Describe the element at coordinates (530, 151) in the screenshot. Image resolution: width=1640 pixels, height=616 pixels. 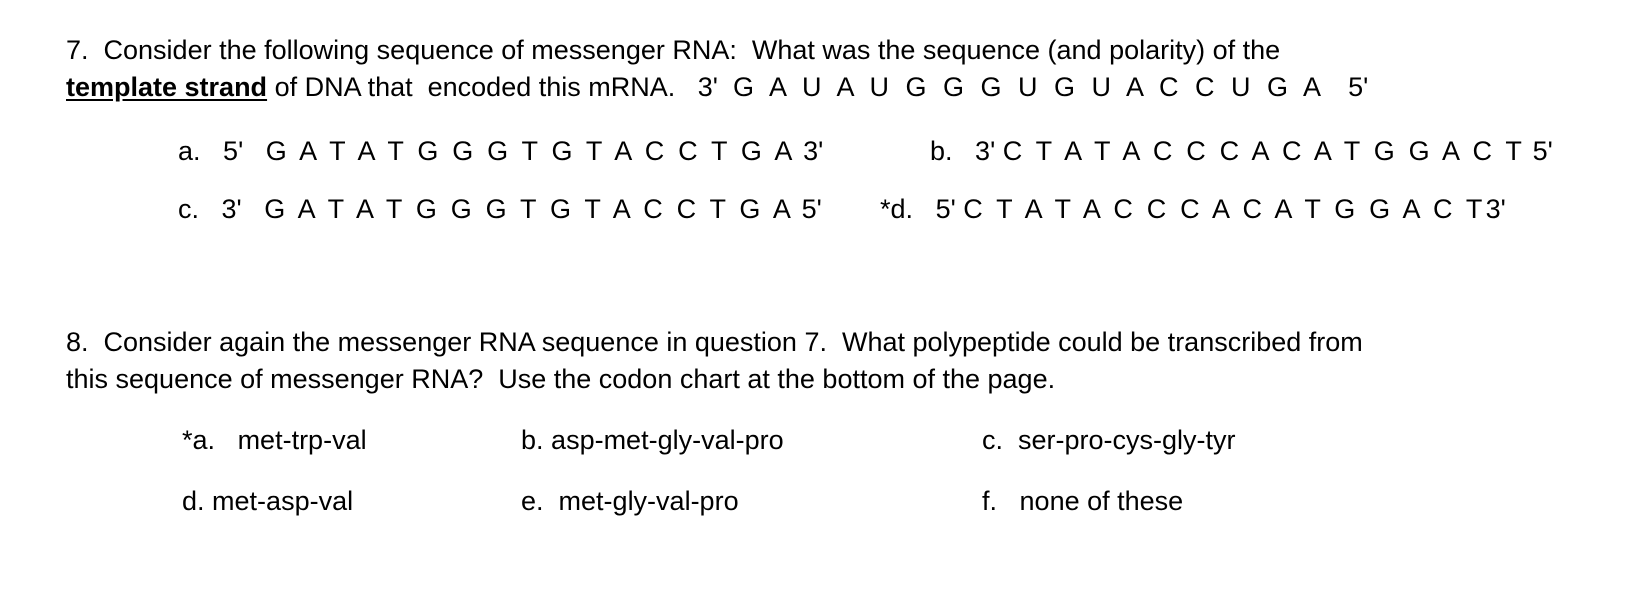
I see `option-a-sequence: G A T A T G G G T G T A C C T G A` at that location.